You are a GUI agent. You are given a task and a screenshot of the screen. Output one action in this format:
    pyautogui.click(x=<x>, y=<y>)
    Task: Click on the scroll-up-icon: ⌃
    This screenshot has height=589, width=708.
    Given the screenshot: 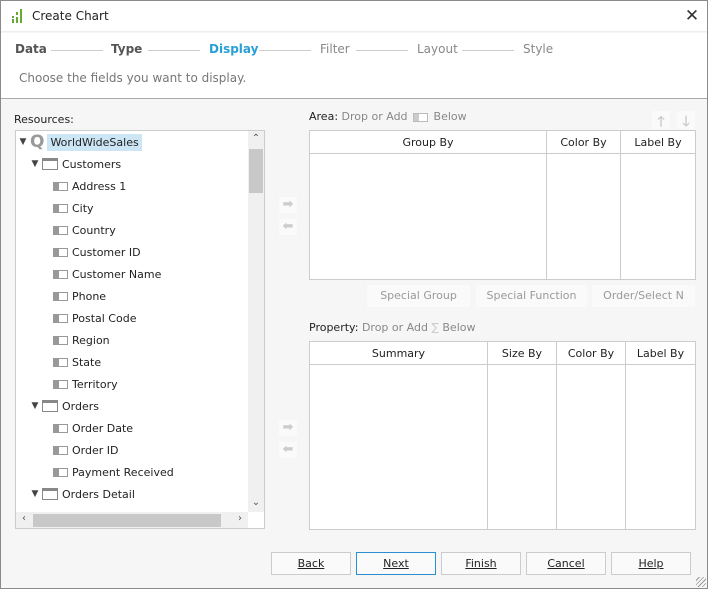 What is the action you would take?
    pyautogui.click(x=256, y=138)
    